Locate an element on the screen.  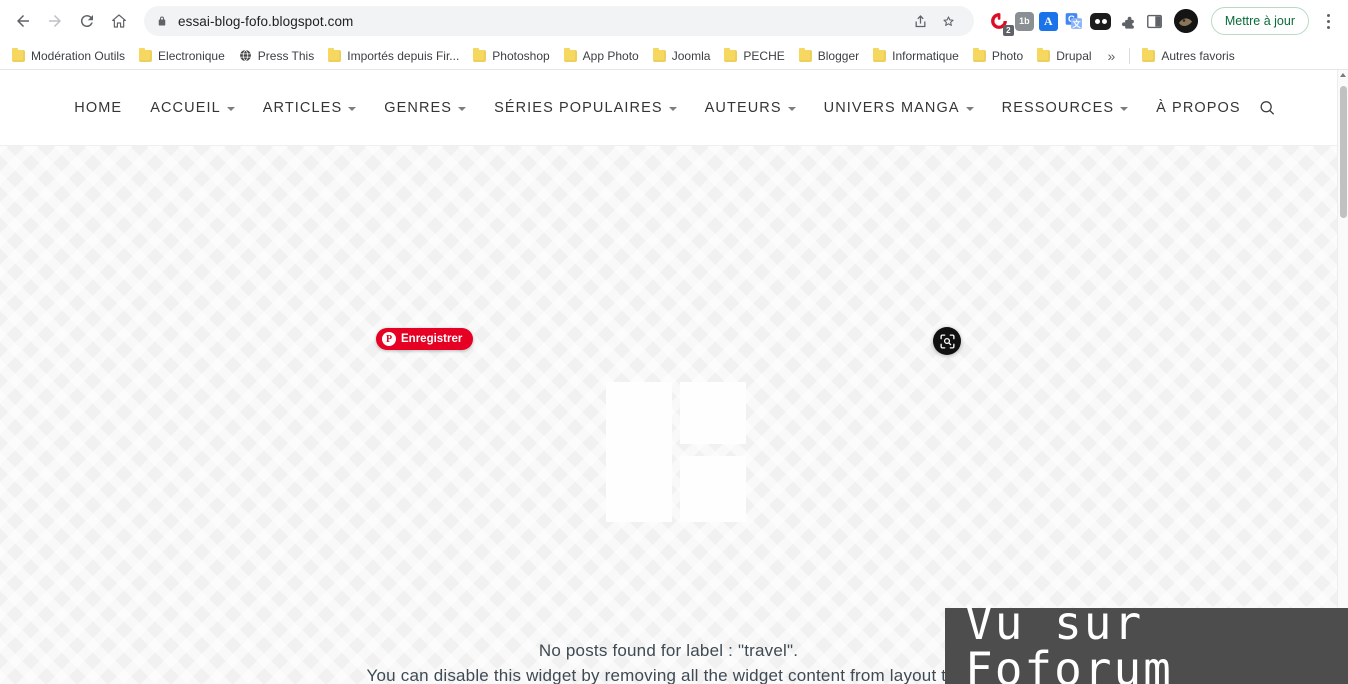
avatar-image is located at coordinates (1185, 21).